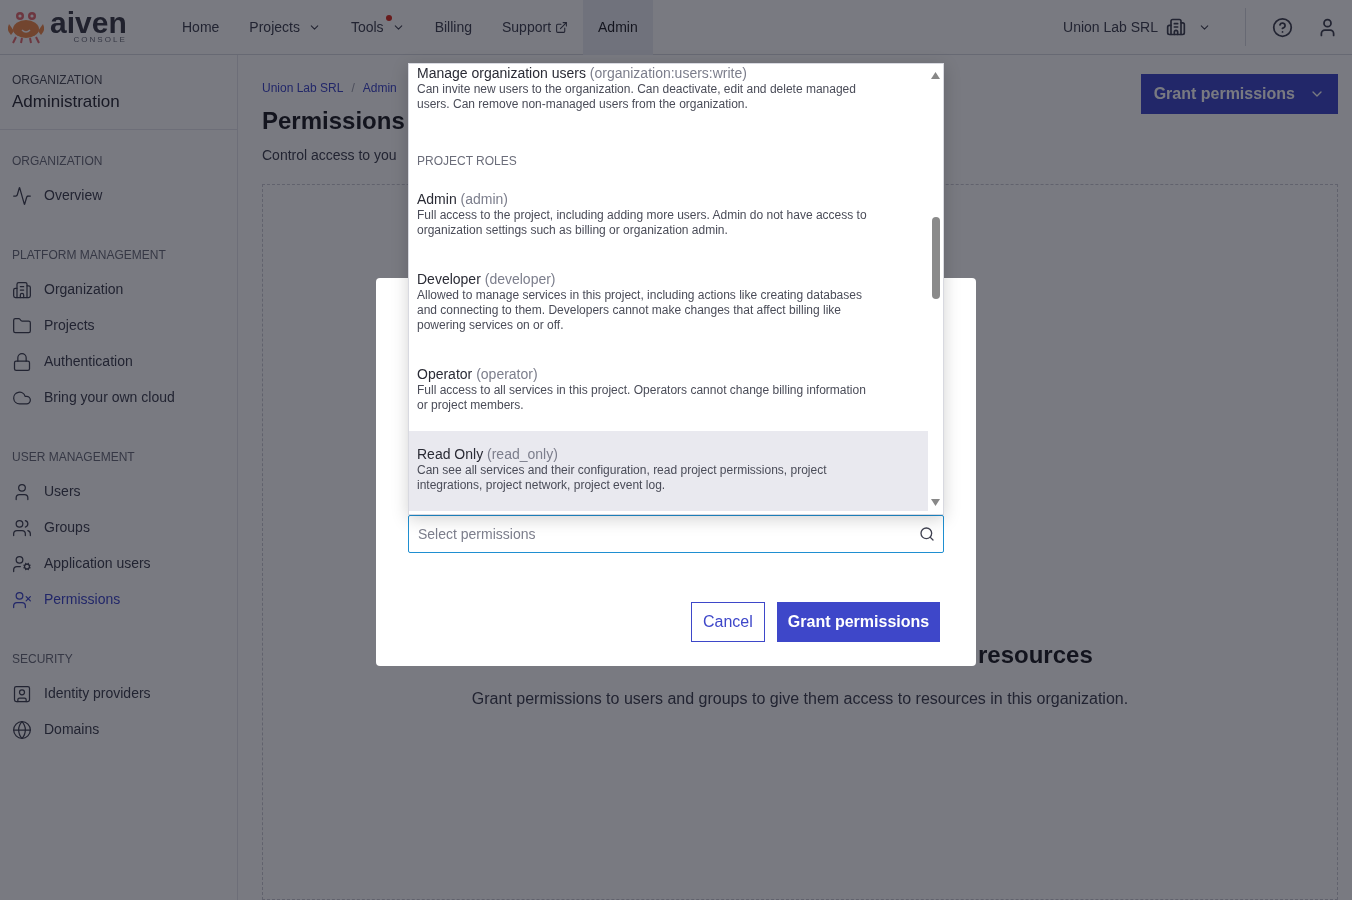 The width and height of the screenshot is (1352, 900). What do you see at coordinates (118, 693) in the screenshot?
I see `sidebar-item: Identity providers` at bounding box center [118, 693].